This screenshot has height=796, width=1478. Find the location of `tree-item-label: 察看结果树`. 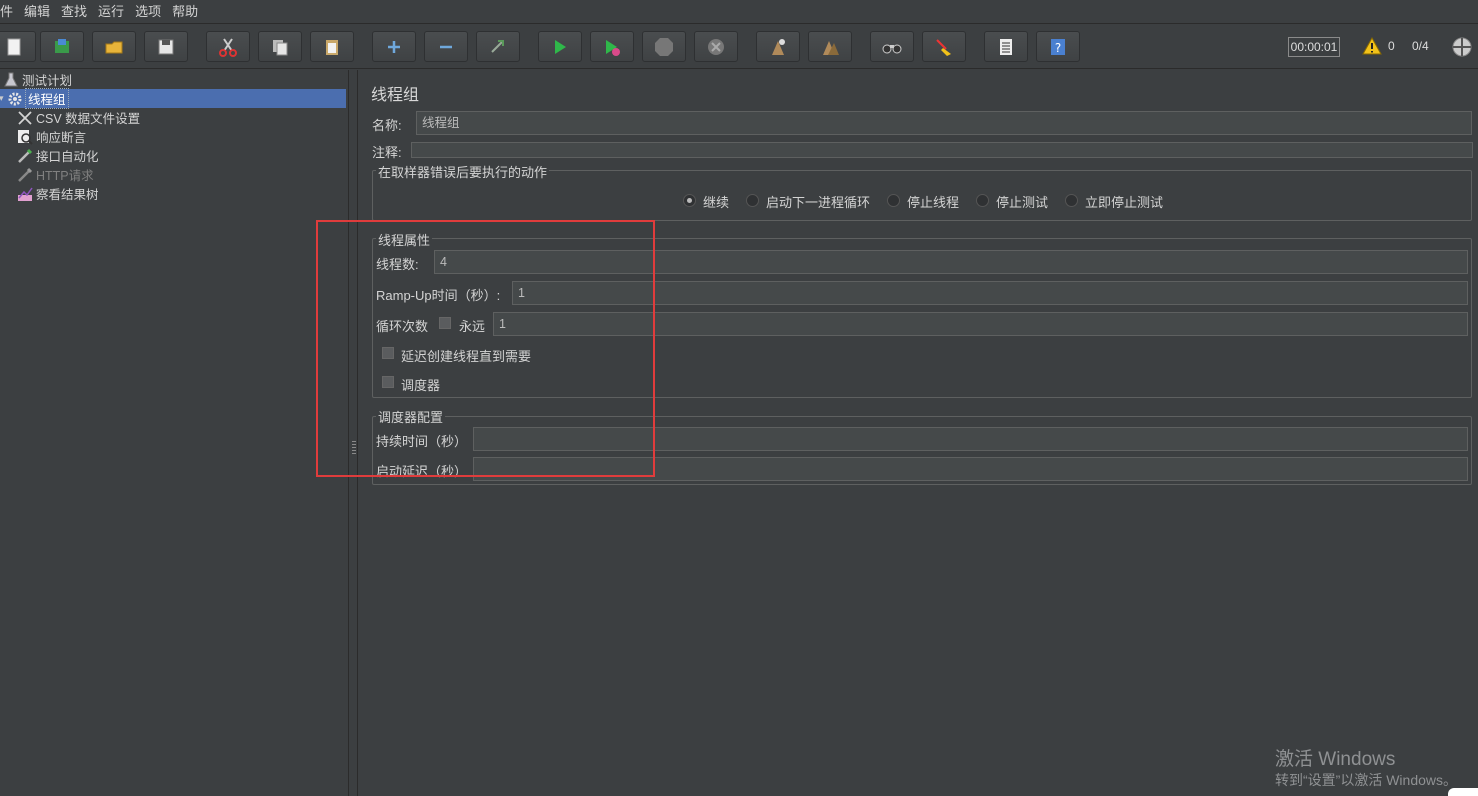

tree-item-label: 察看结果树 is located at coordinates (67, 195).